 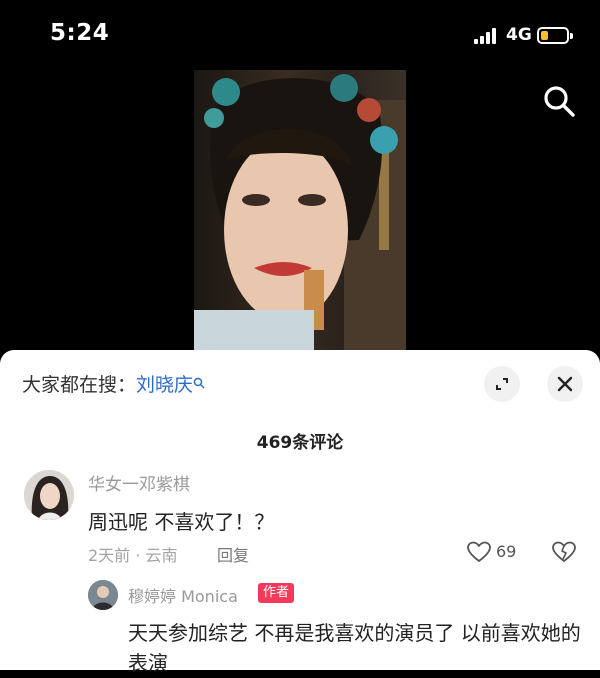 I want to click on reply-text: 天天参加综艺 不再是我喜欢的演员了 以前喜欢她的表演, so click(x=354, y=648).